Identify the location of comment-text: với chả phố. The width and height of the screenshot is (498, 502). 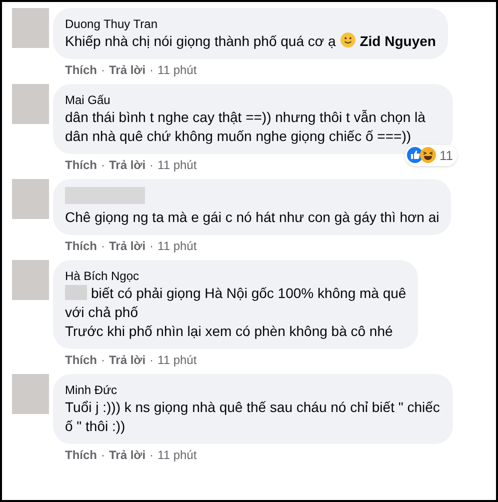
(102, 312).